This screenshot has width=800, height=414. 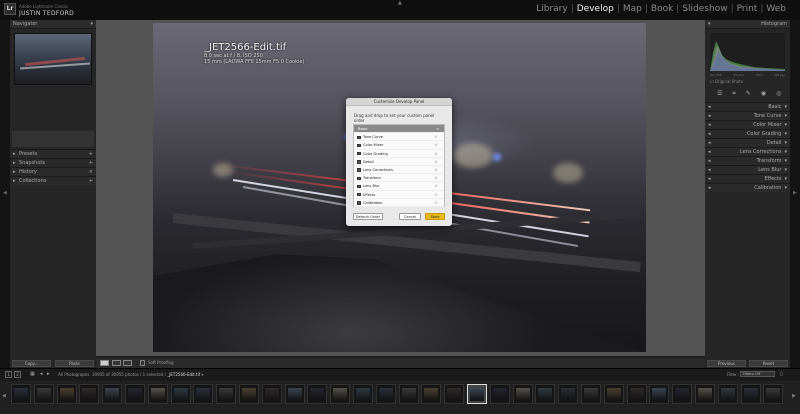 What do you see at coordinates (410, 216) in the screenshot?
I see `cancel-button: Cancel` at bounding box center [410, 216].